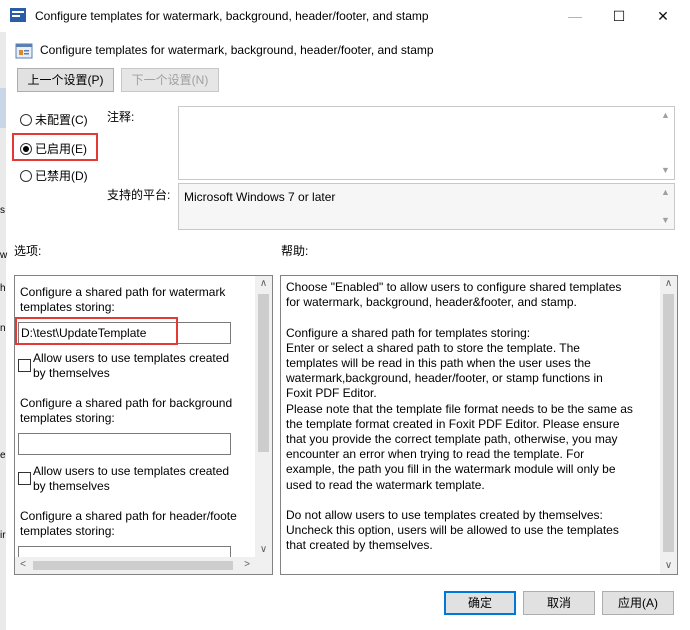  I want to click on edge-letter: ir, so click(3, 535).